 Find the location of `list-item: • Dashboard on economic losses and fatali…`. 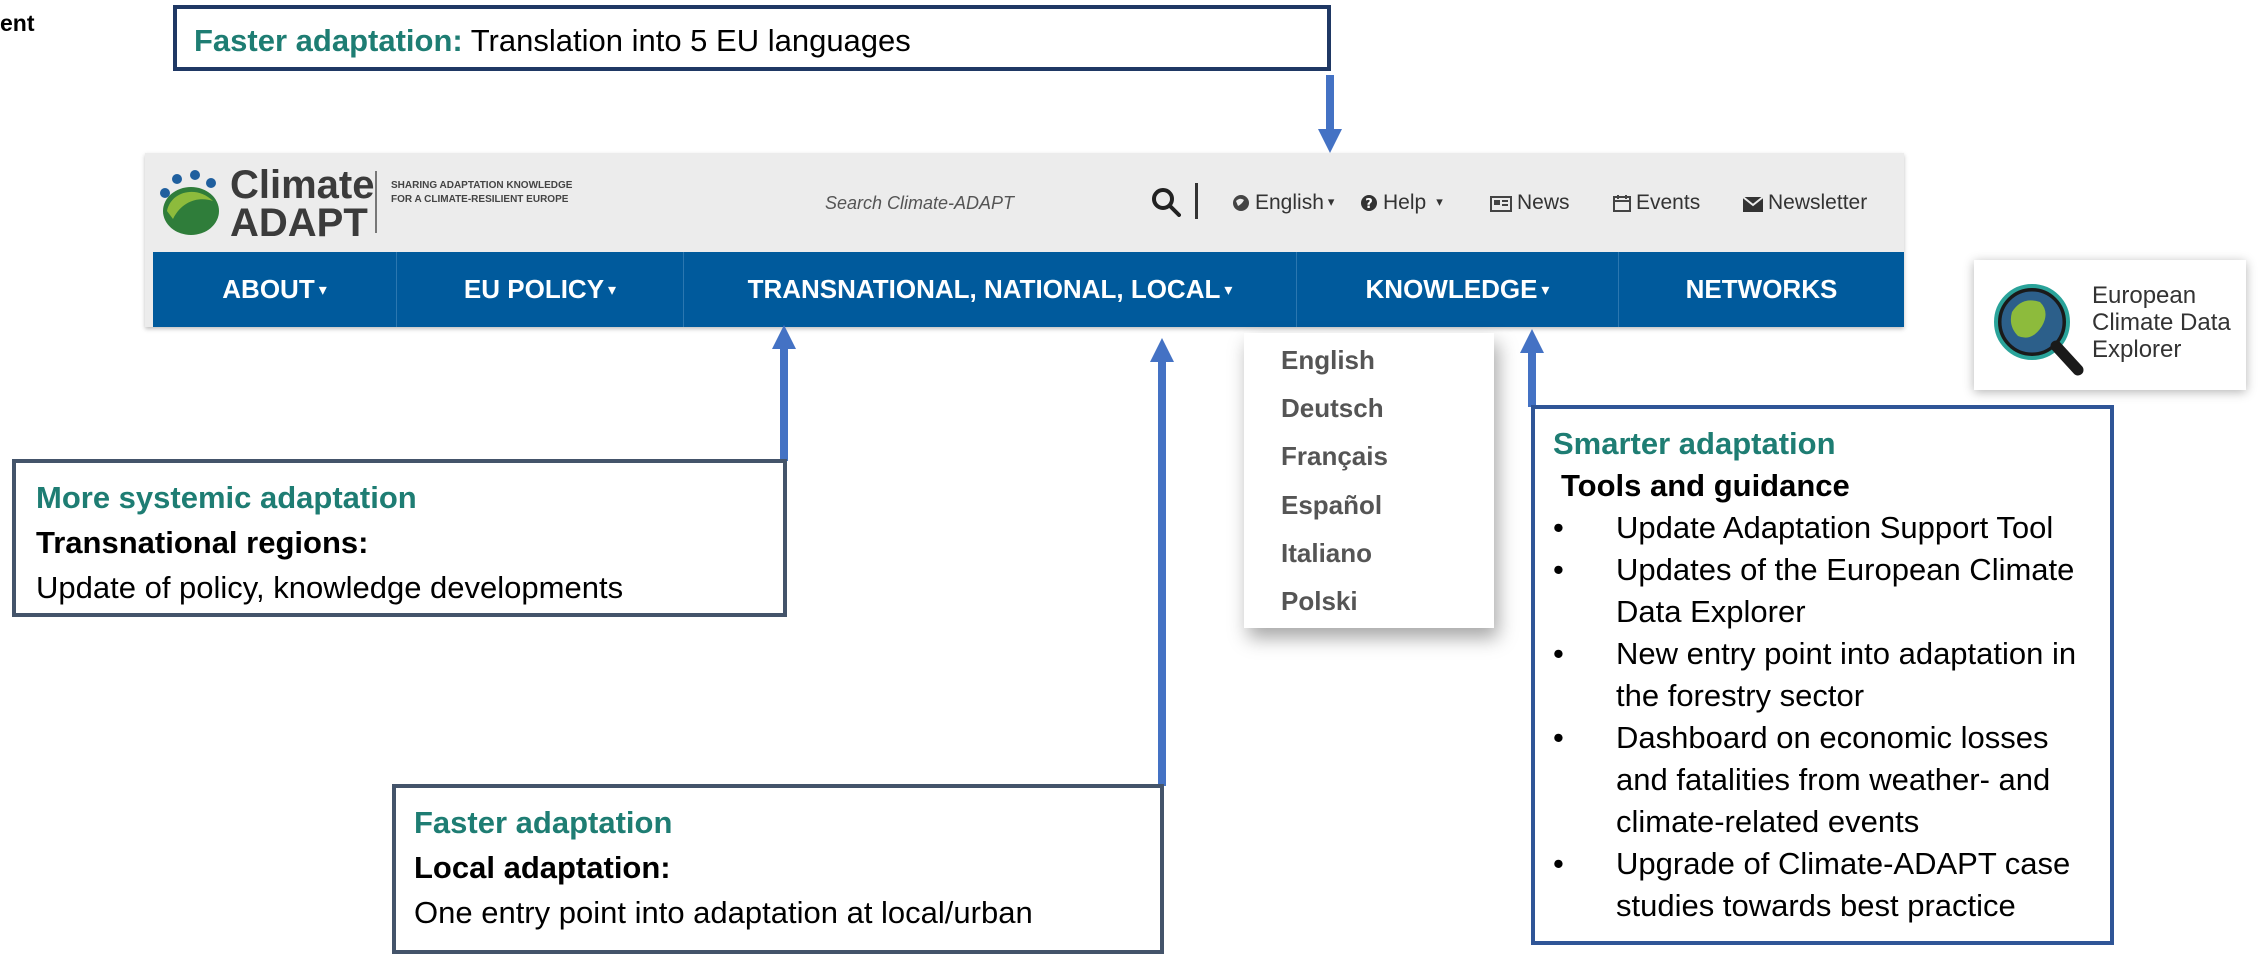

list-item: • Dashboard on economic losses and fatali… is located at coordinates (1802, 779).